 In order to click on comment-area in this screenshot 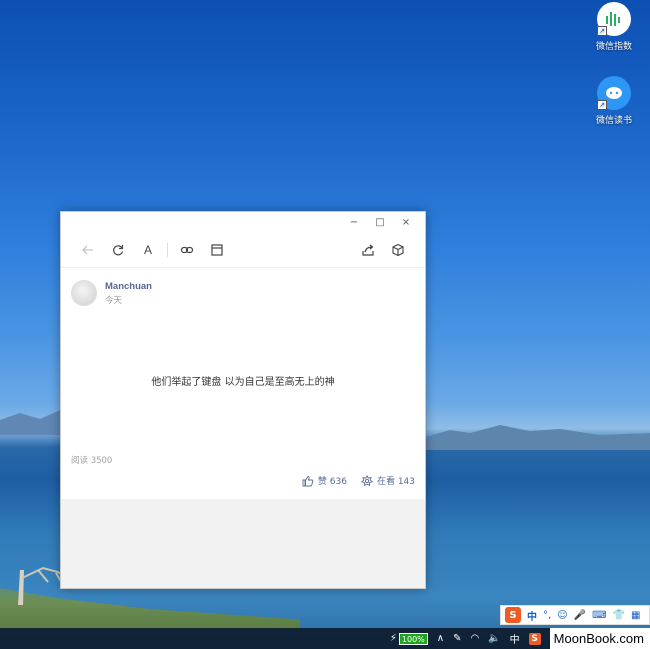, I will do `click(243, 543)`.